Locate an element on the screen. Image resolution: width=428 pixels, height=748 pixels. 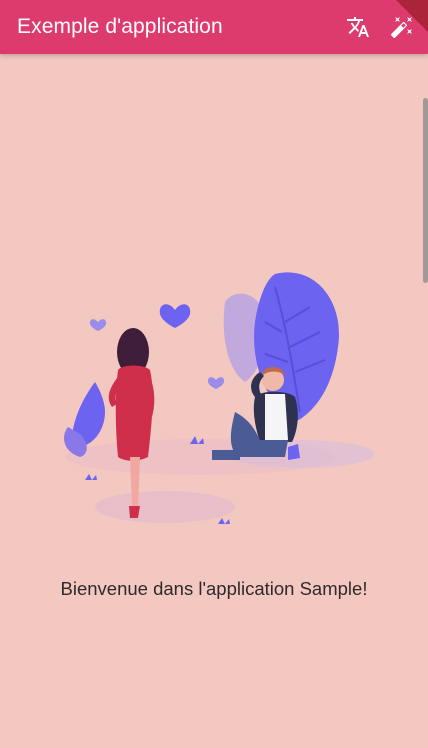
ground-shadow is located at coordinates (165, 507).